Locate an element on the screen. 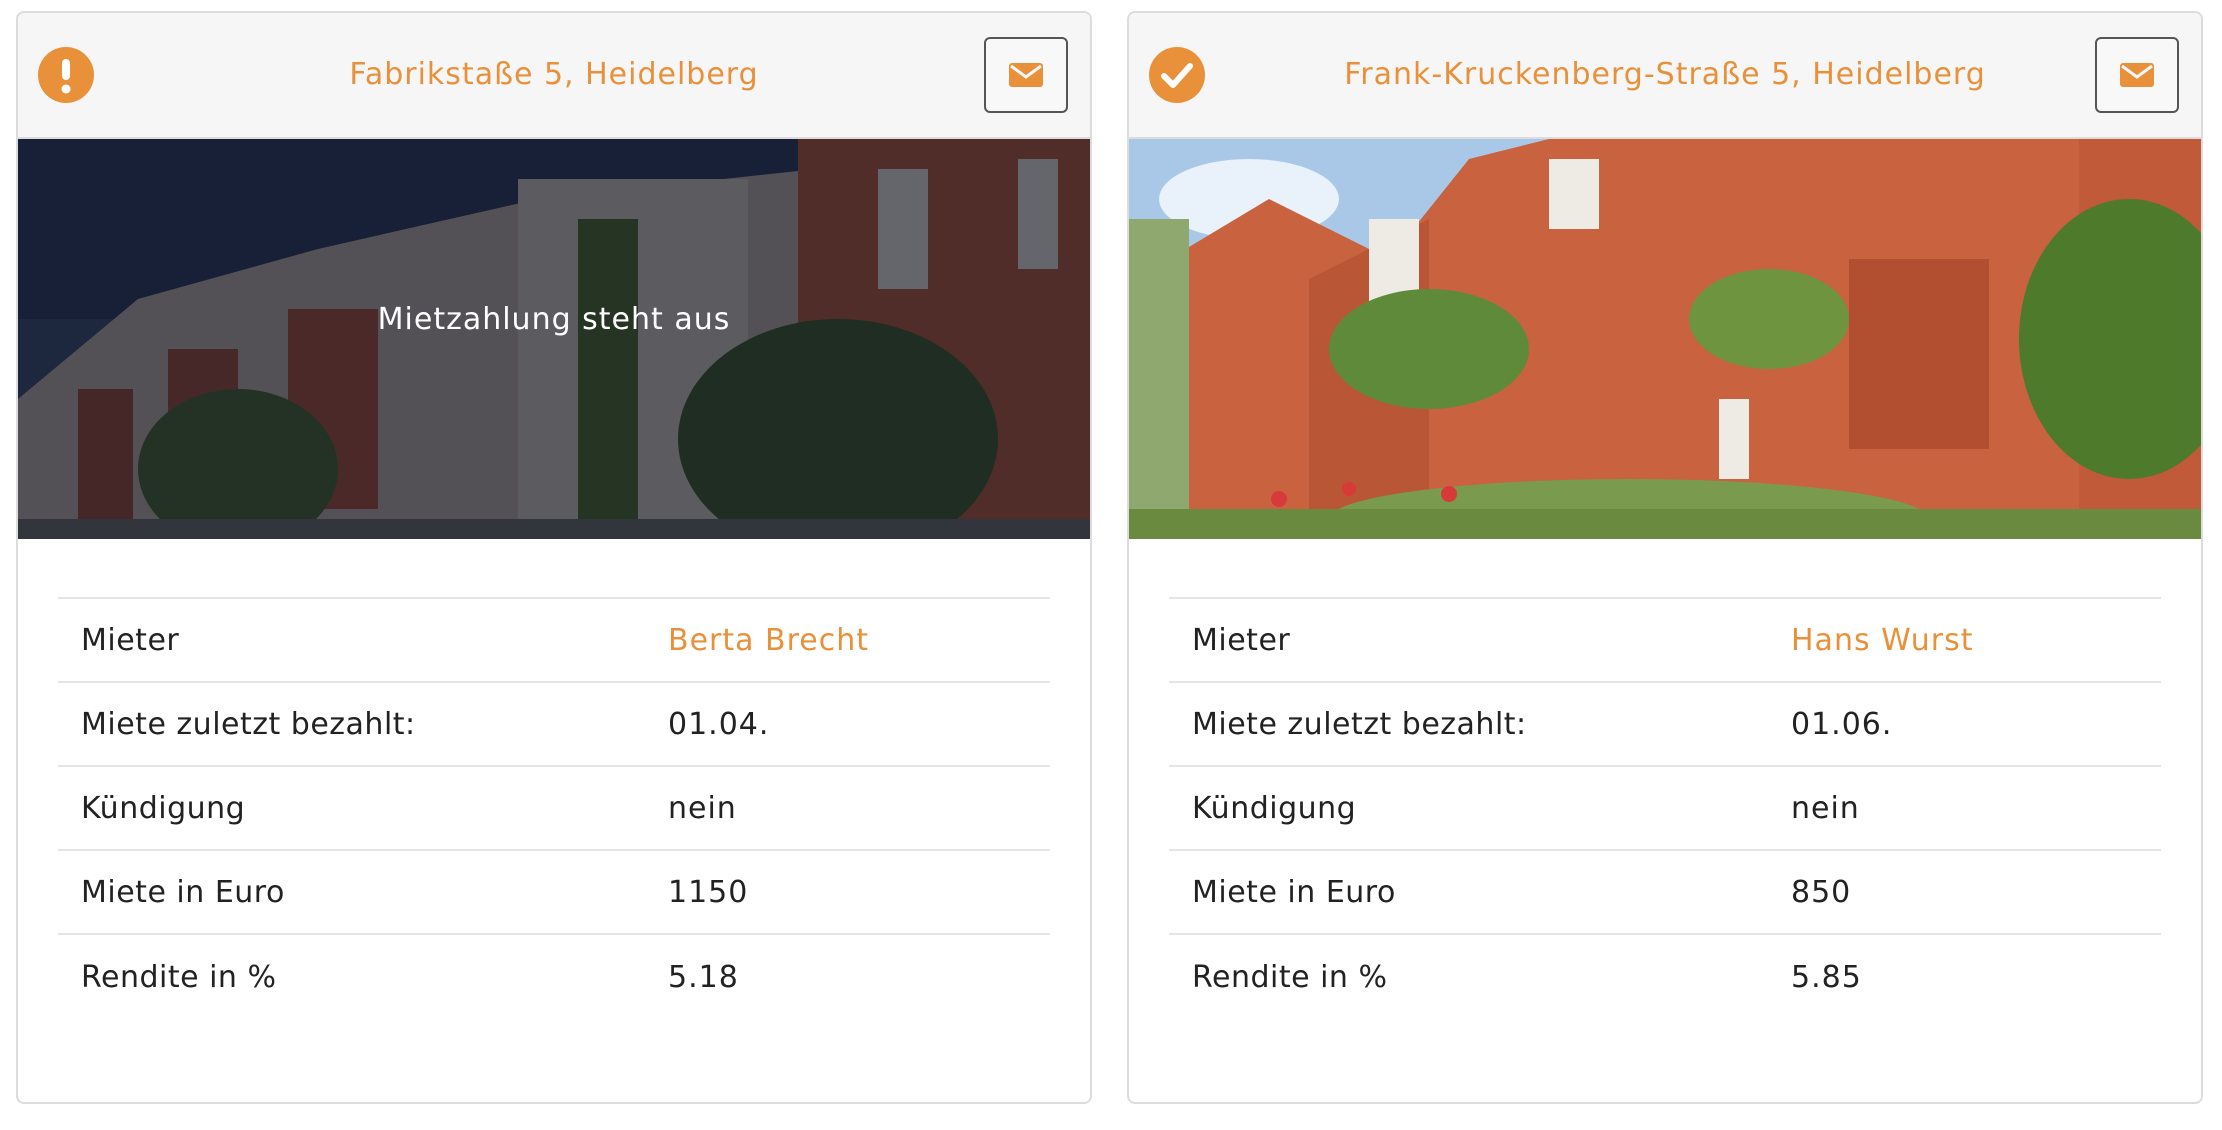 The image size is (2222, 1130). table-row: Mieter Hans Wurst is located at coordinates (1665, 641).